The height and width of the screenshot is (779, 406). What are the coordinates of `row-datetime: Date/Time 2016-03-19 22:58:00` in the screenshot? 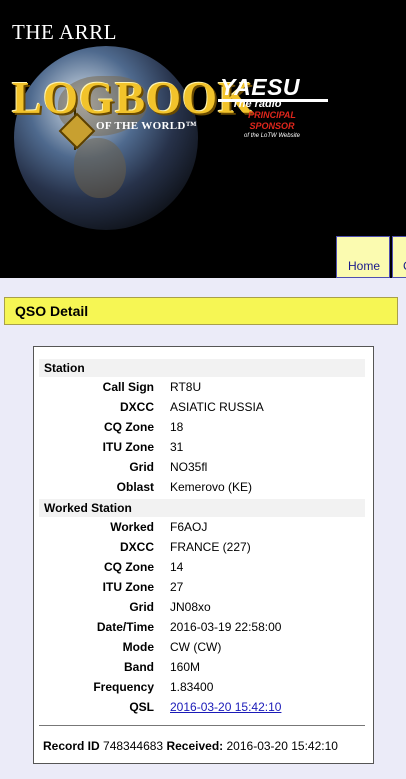 It's located at (204, 627).